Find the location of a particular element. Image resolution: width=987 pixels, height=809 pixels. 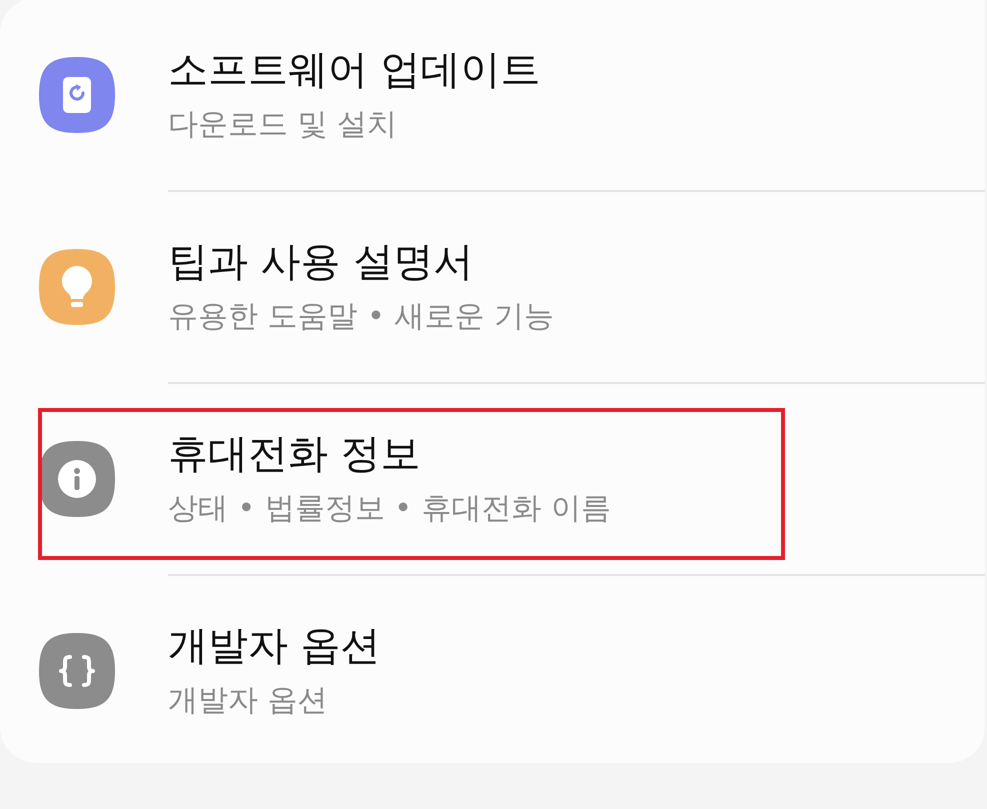

item-subtitle: 개발자 옵션 is located at coordinates (248, 701).